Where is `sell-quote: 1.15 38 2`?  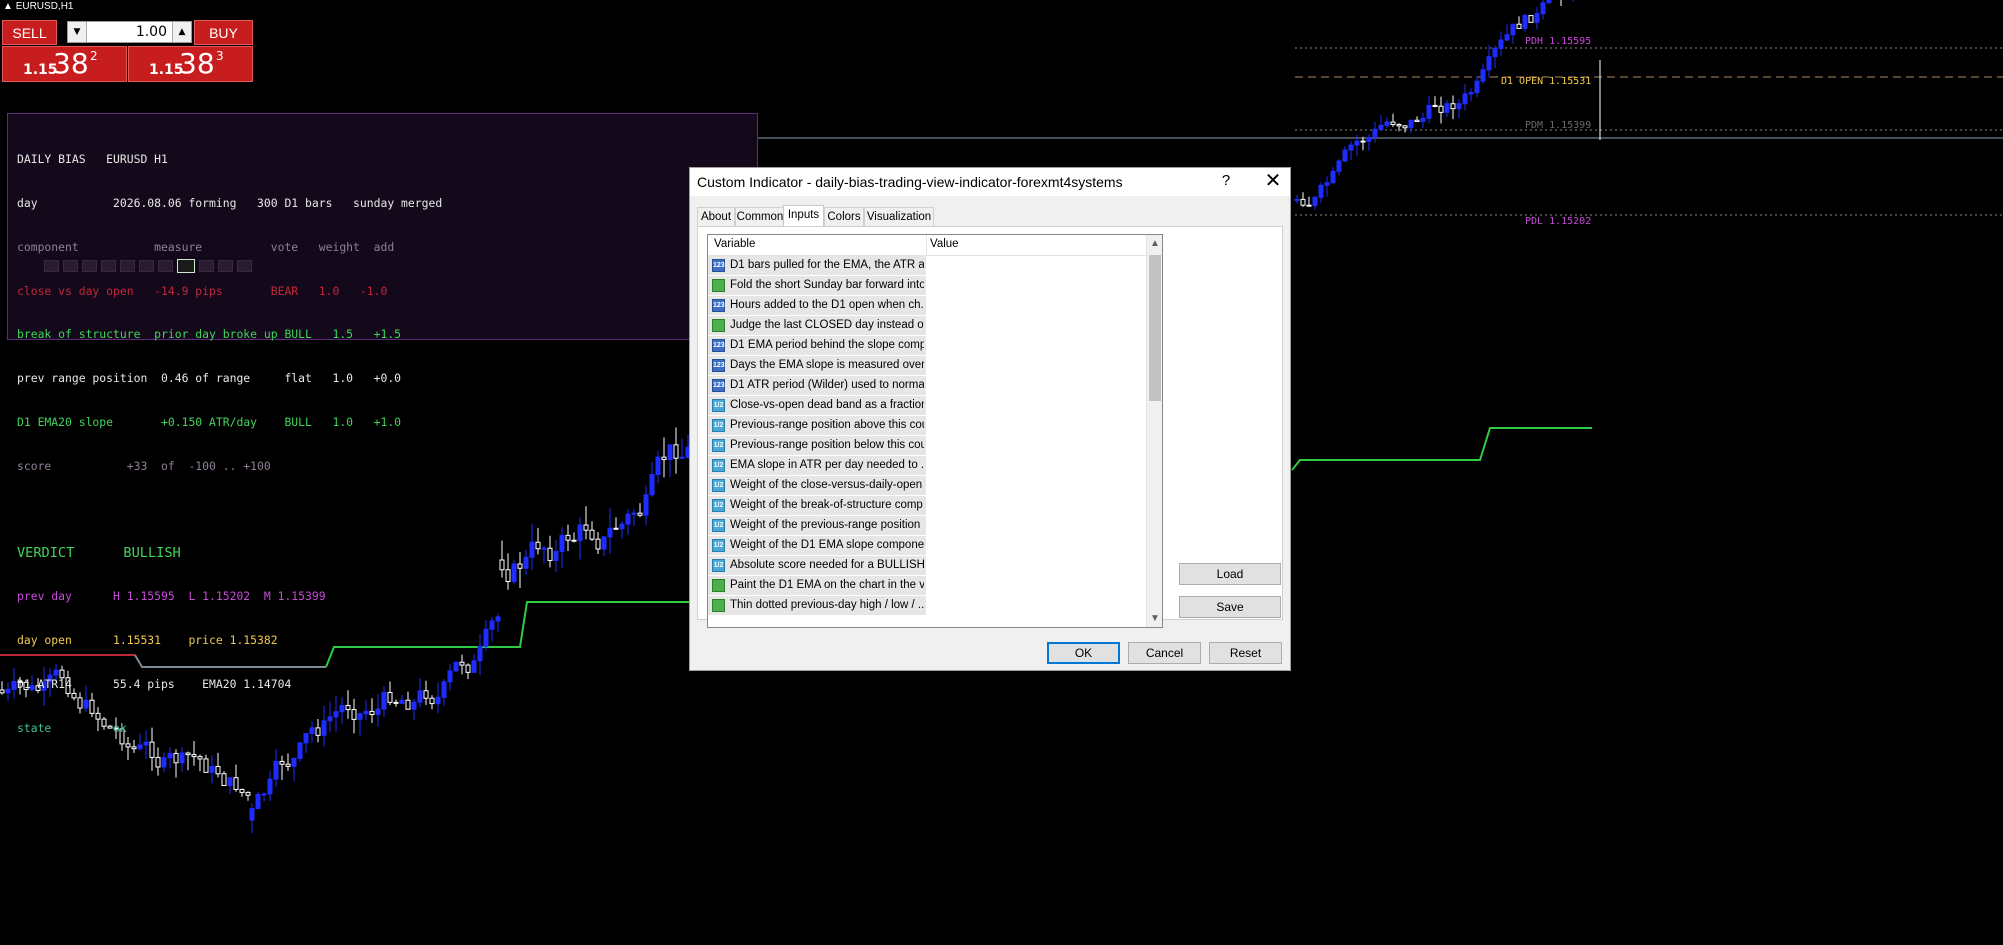
sell-quote: 1.15 38 2 is located at coordinates (64, 64).